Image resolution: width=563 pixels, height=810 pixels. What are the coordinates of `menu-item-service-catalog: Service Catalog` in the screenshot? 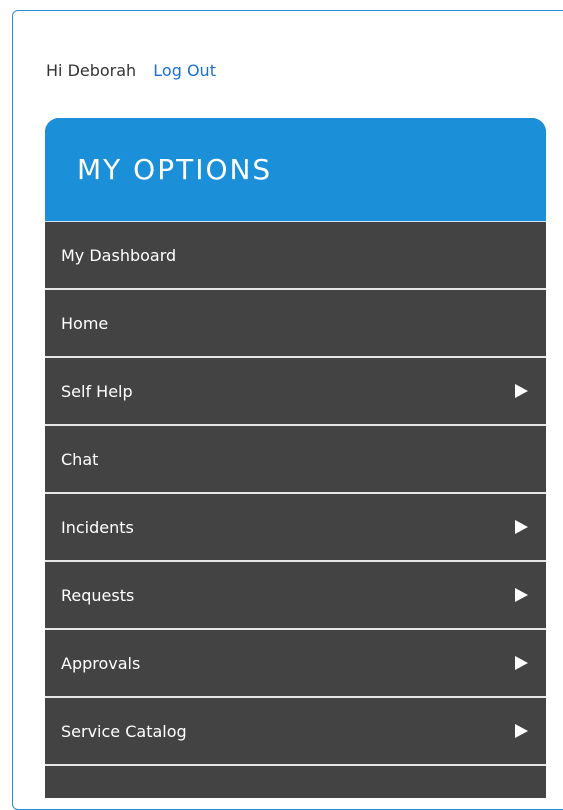 It's located at (295, 732).